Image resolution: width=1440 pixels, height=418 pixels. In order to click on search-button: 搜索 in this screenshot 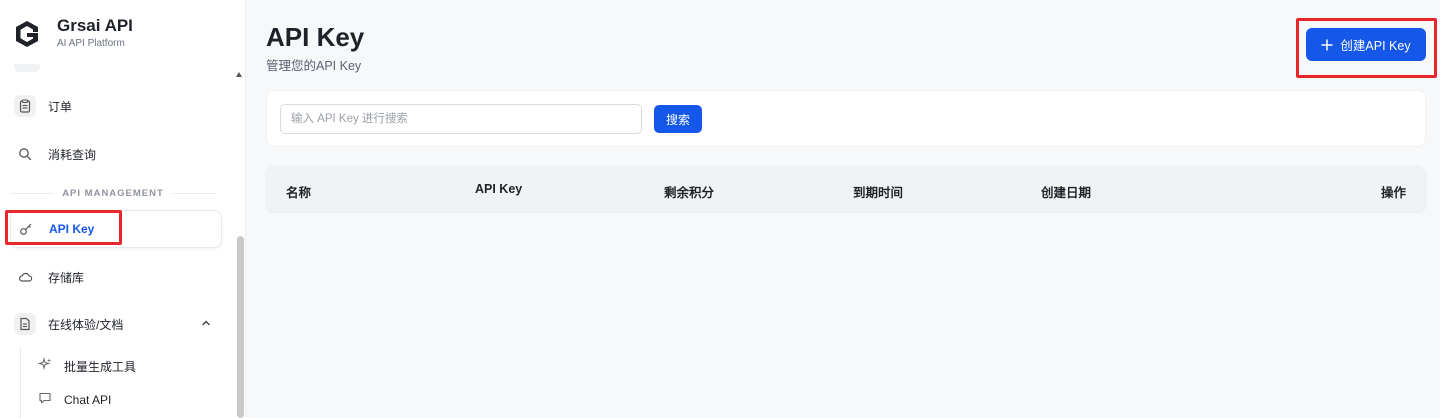, I will do `click(678, 119)`.